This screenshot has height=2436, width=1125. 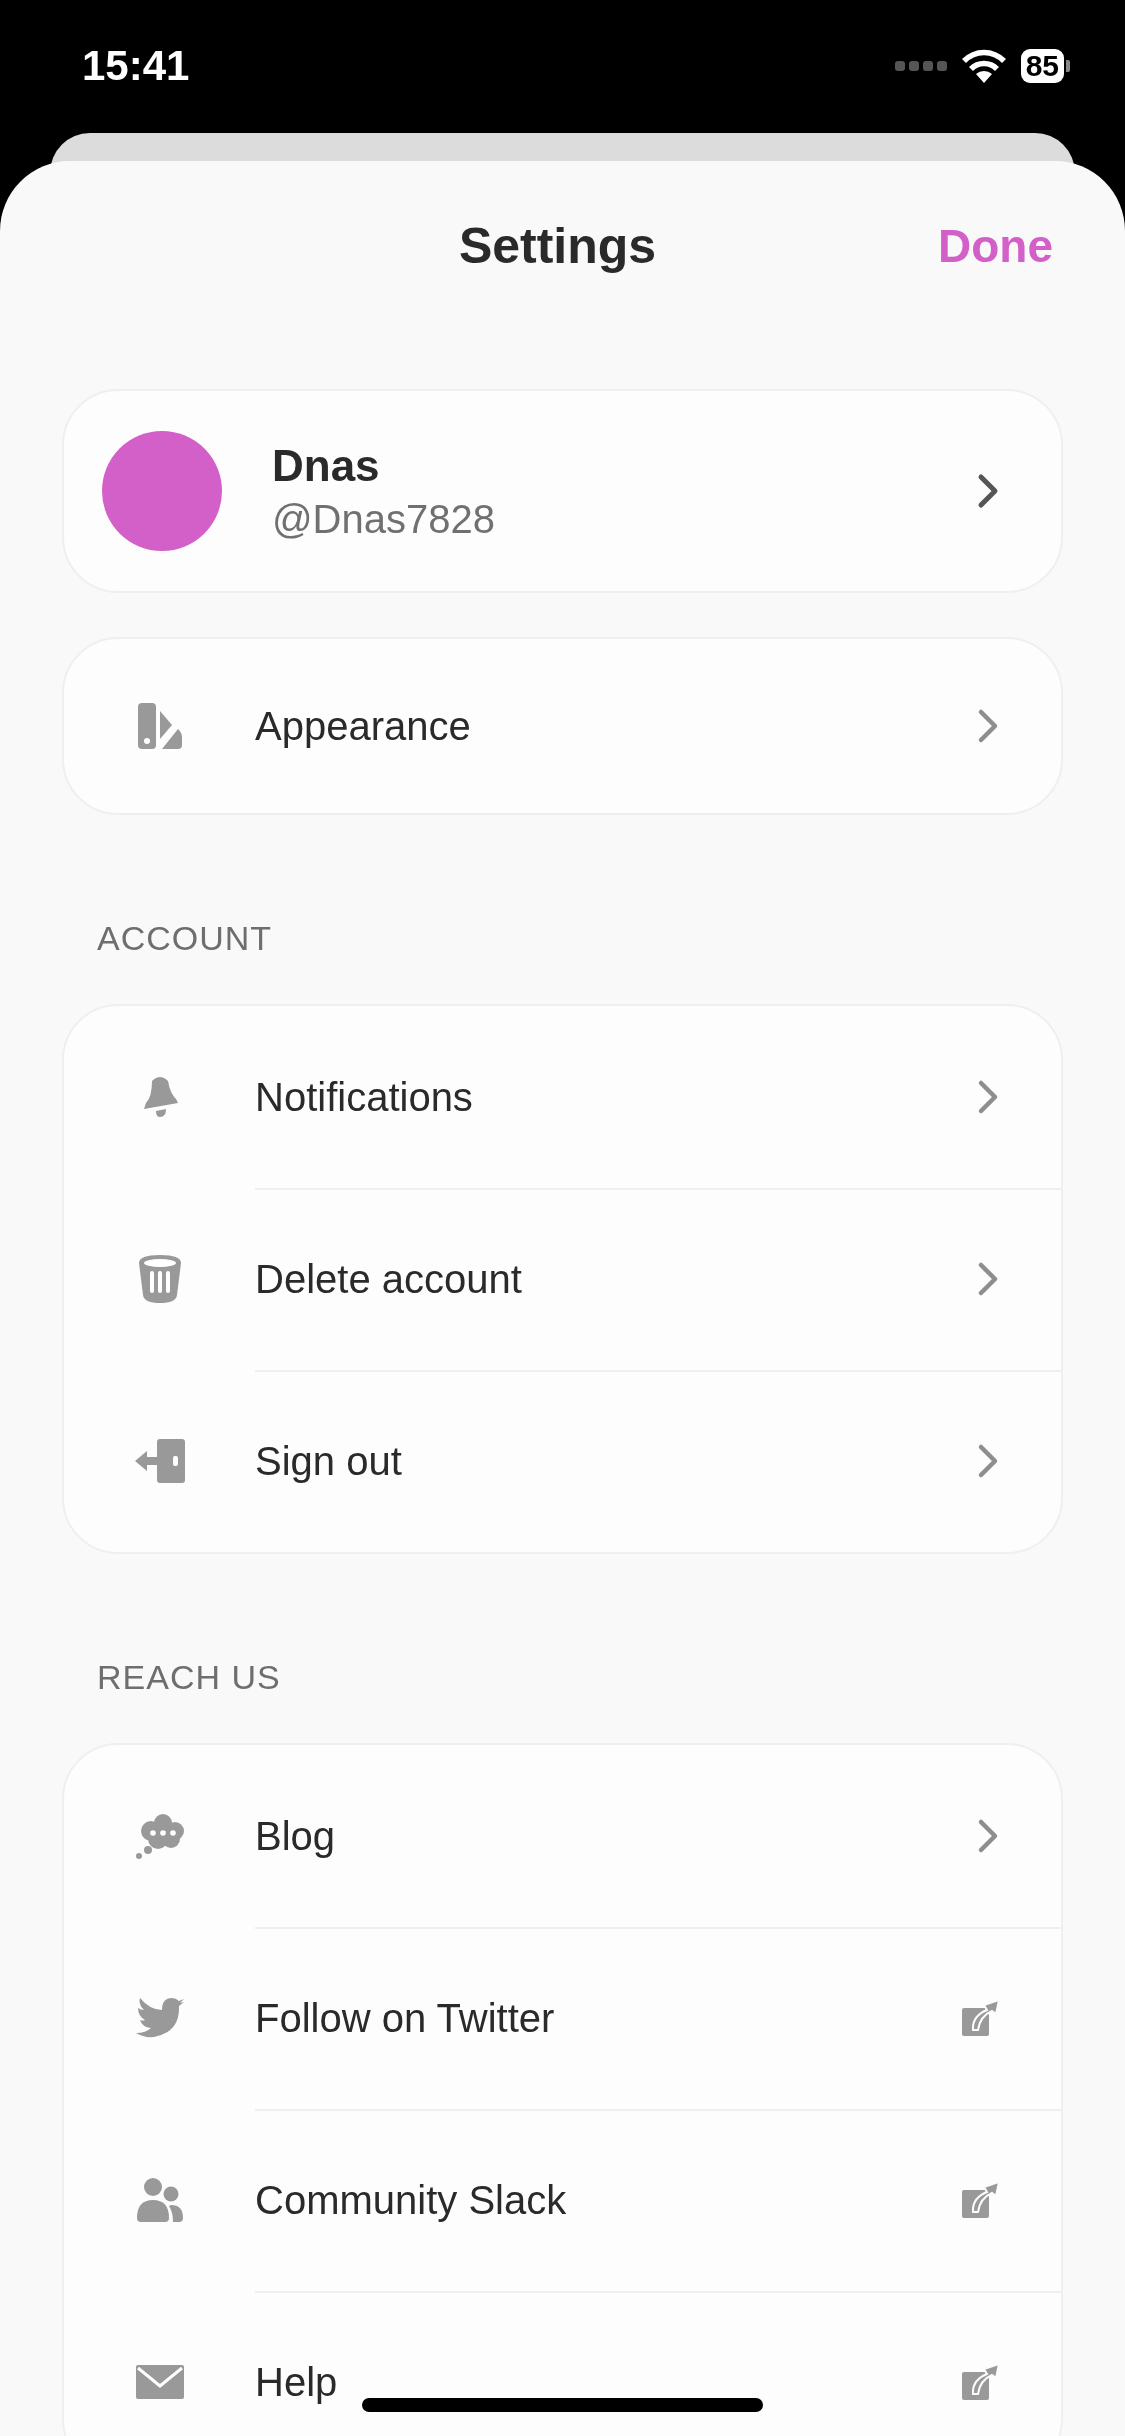 I want to click on row-label: Appearance, so click(x=363, y=726).